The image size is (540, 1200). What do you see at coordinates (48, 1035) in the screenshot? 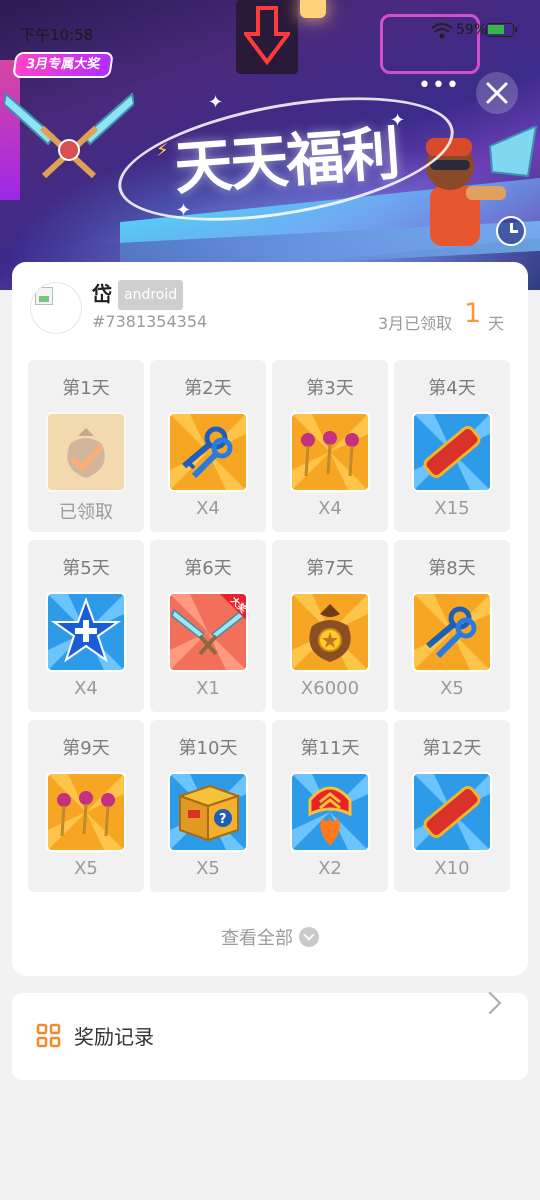
I see `grid-icon` at bounding box center [48, 1035].